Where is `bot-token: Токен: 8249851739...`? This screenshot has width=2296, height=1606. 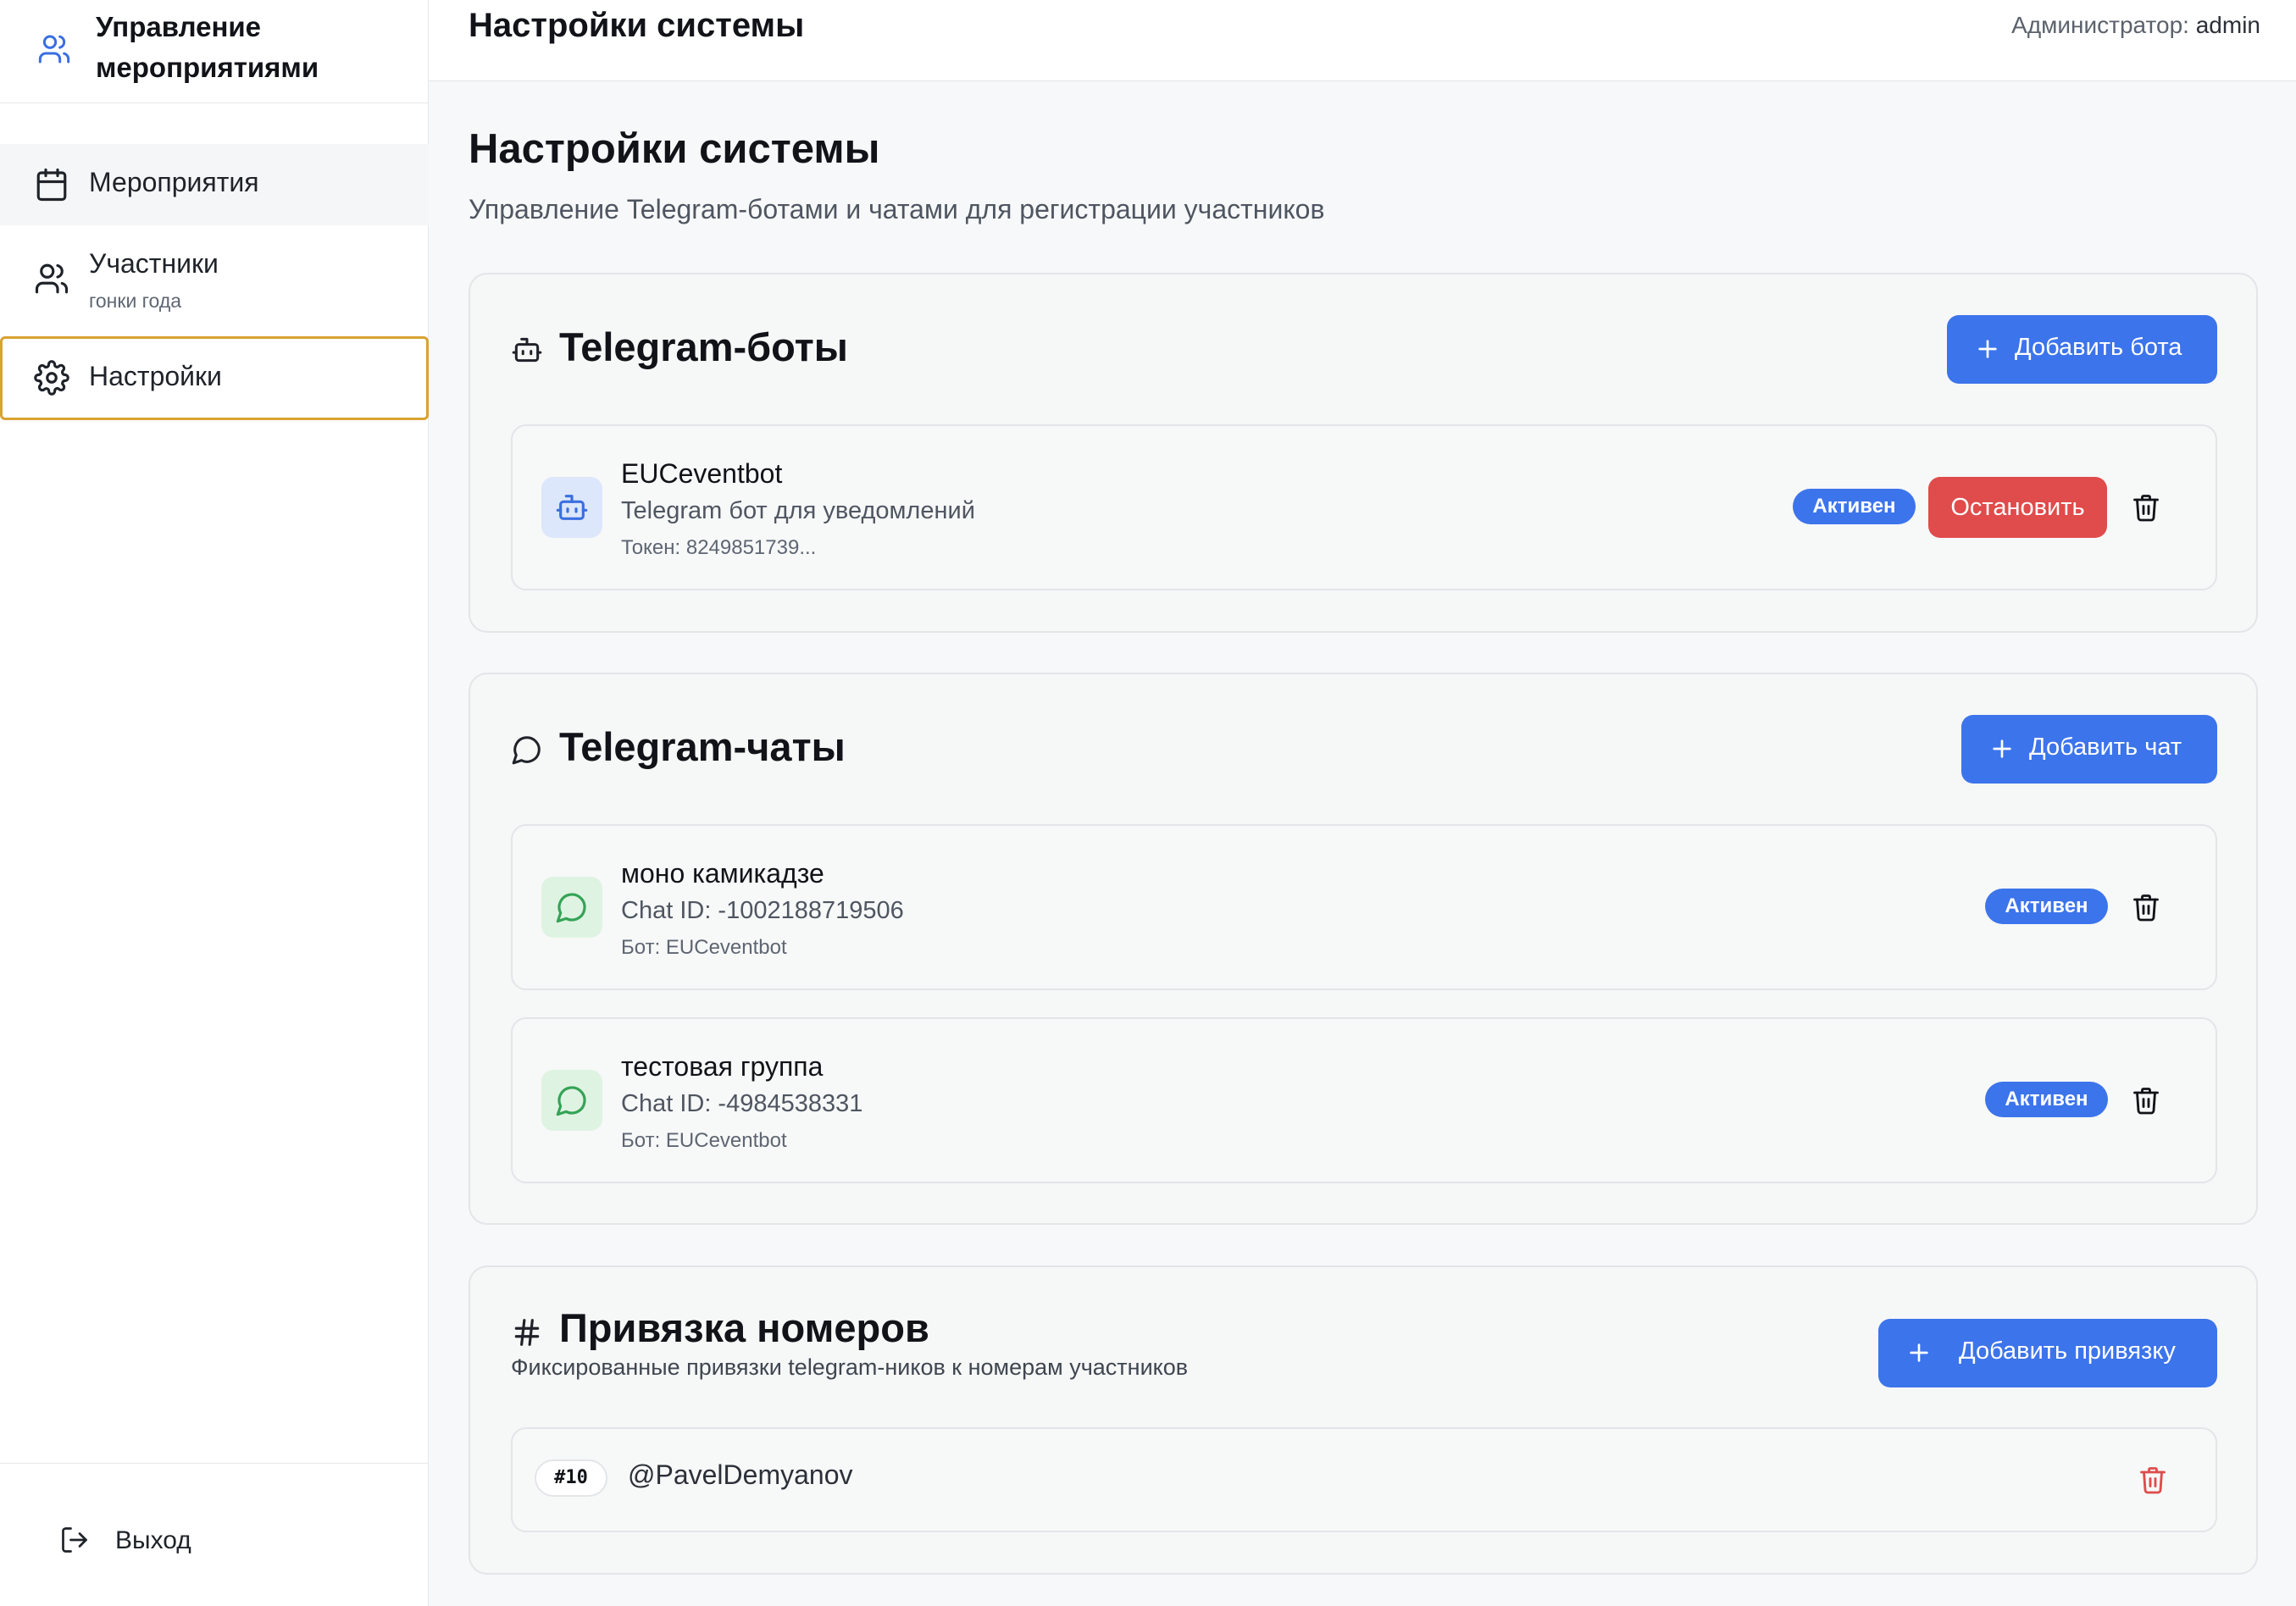 bot-token: Токен: 8249851739... is located at coordinates (719, 547).